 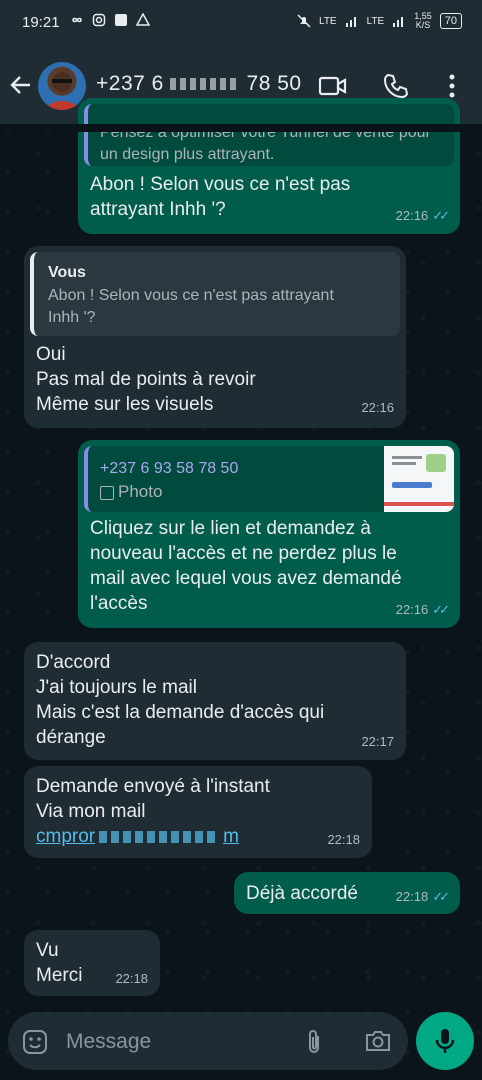 What do you see at coordinates (377, 741) in the screenshot?
I see `message-time: 22:17` at bounding box center [377, 741].